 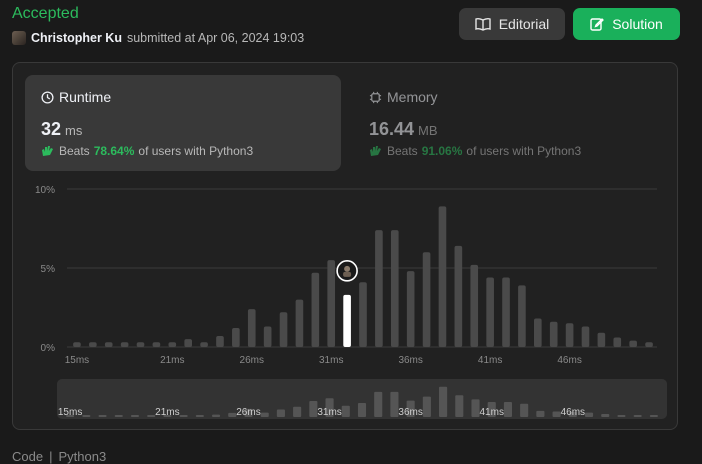 What do you see at coordinates (347, 268) in the screenshot?
I see `avatar-face` at bounding box center [347, 268].